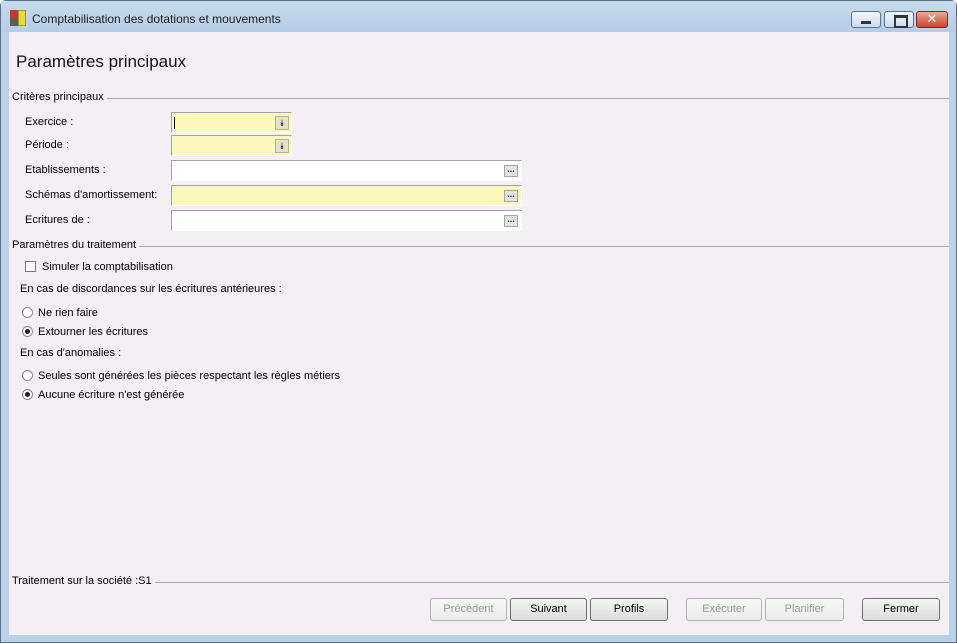  I want to click on close-icon: ✕, so click(932, 18).